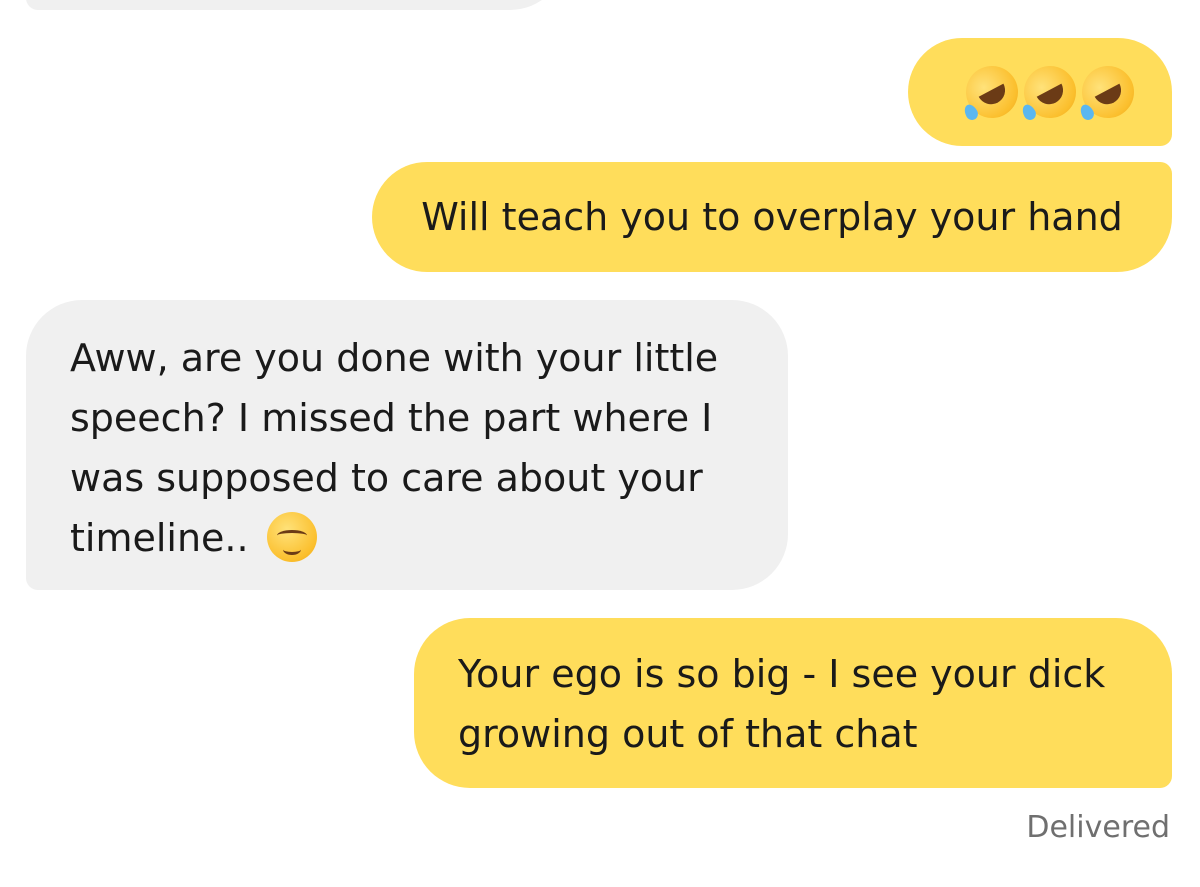  What do you see at coordinates (386, 478) in the screenshot?
I see `message-text-line: was supposed to care about your` at bounding box center [386, 478].